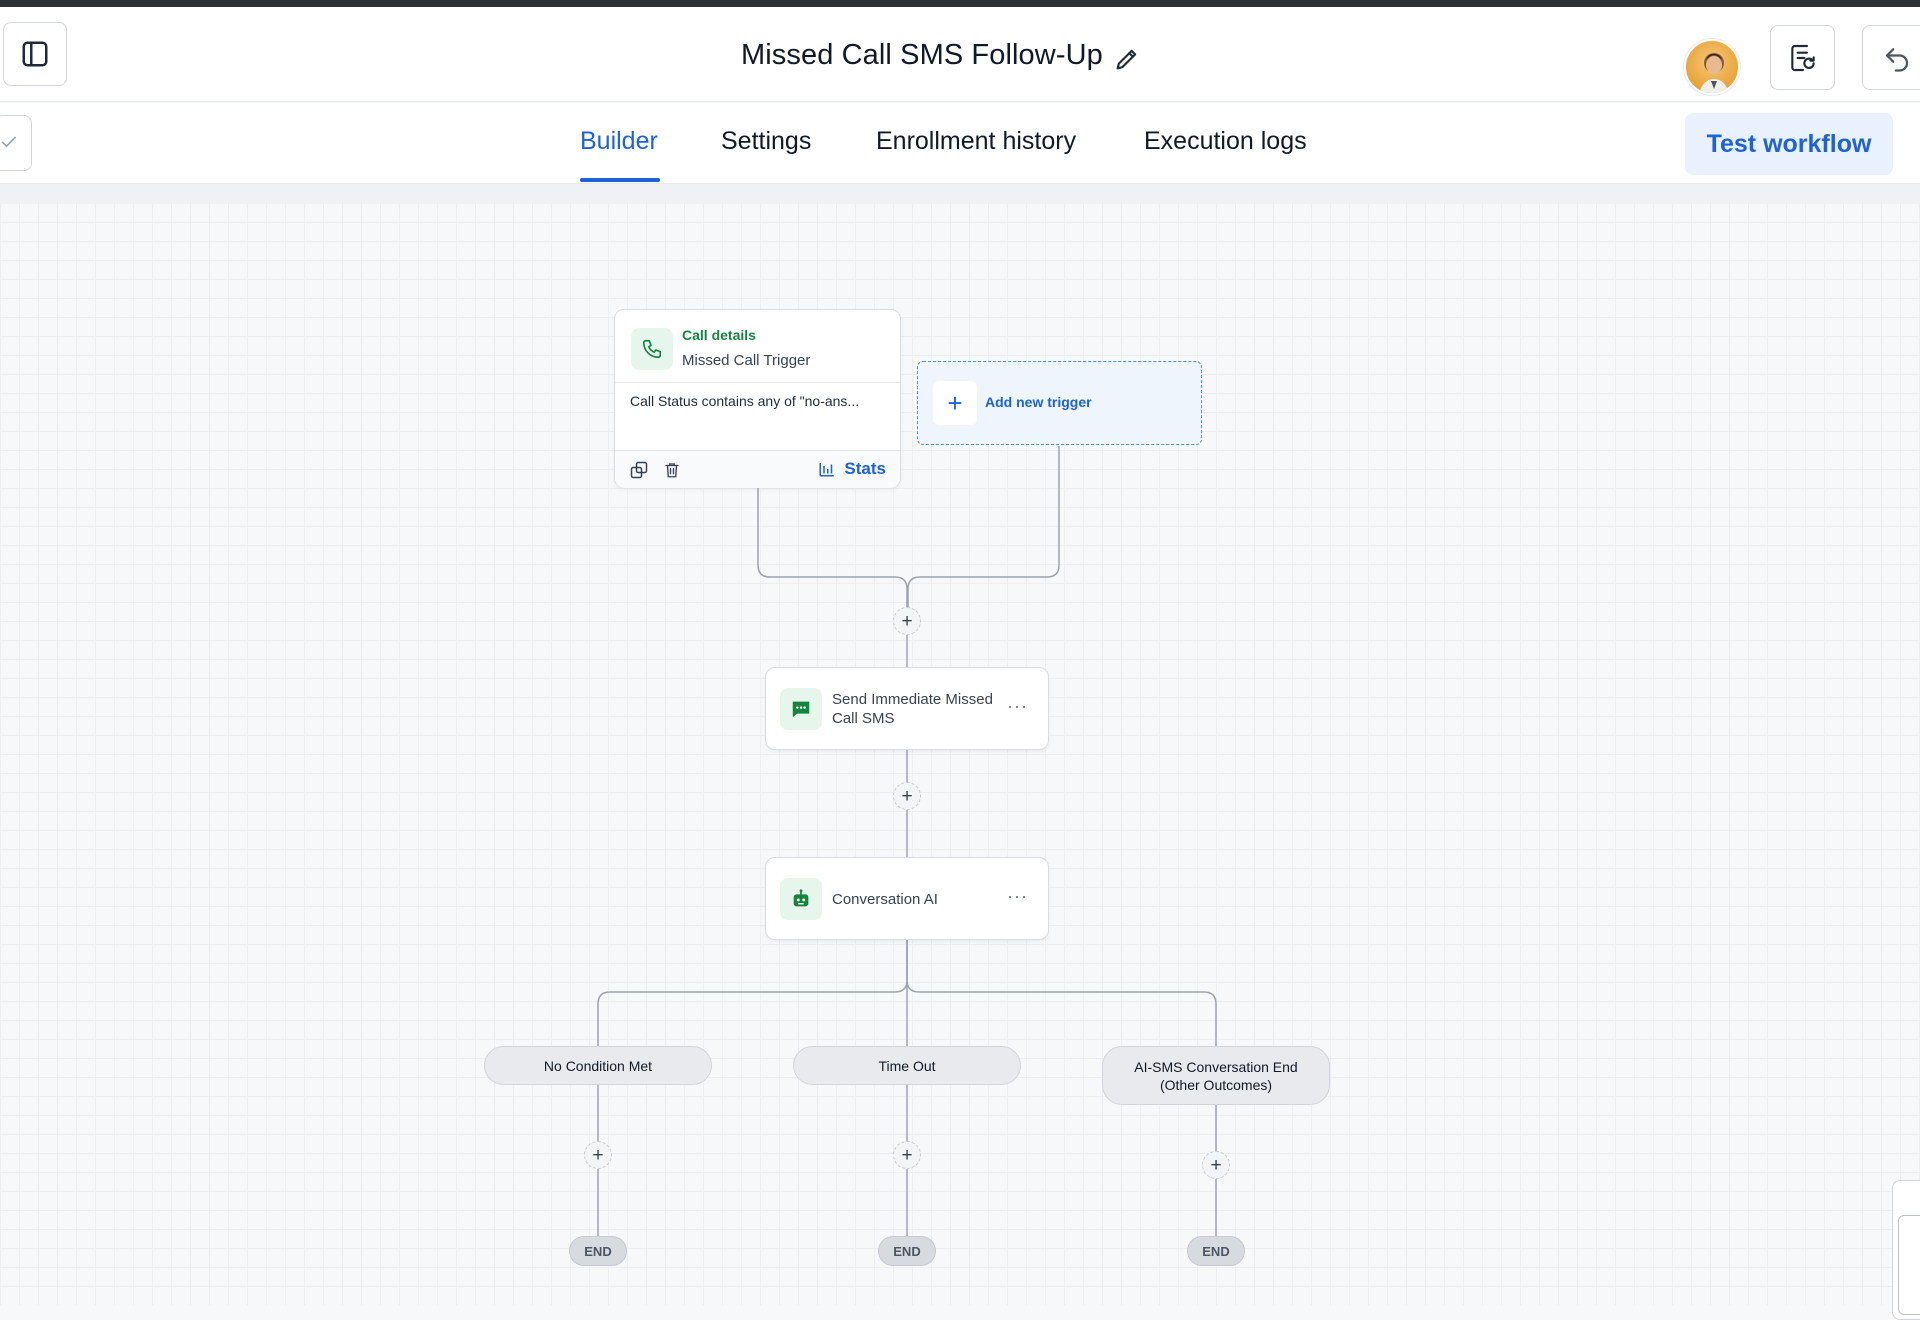 Image resolution: width=1920 pixels, height=1320 pixels. I want to click on trigger-category: Call details, so click(719, 335).